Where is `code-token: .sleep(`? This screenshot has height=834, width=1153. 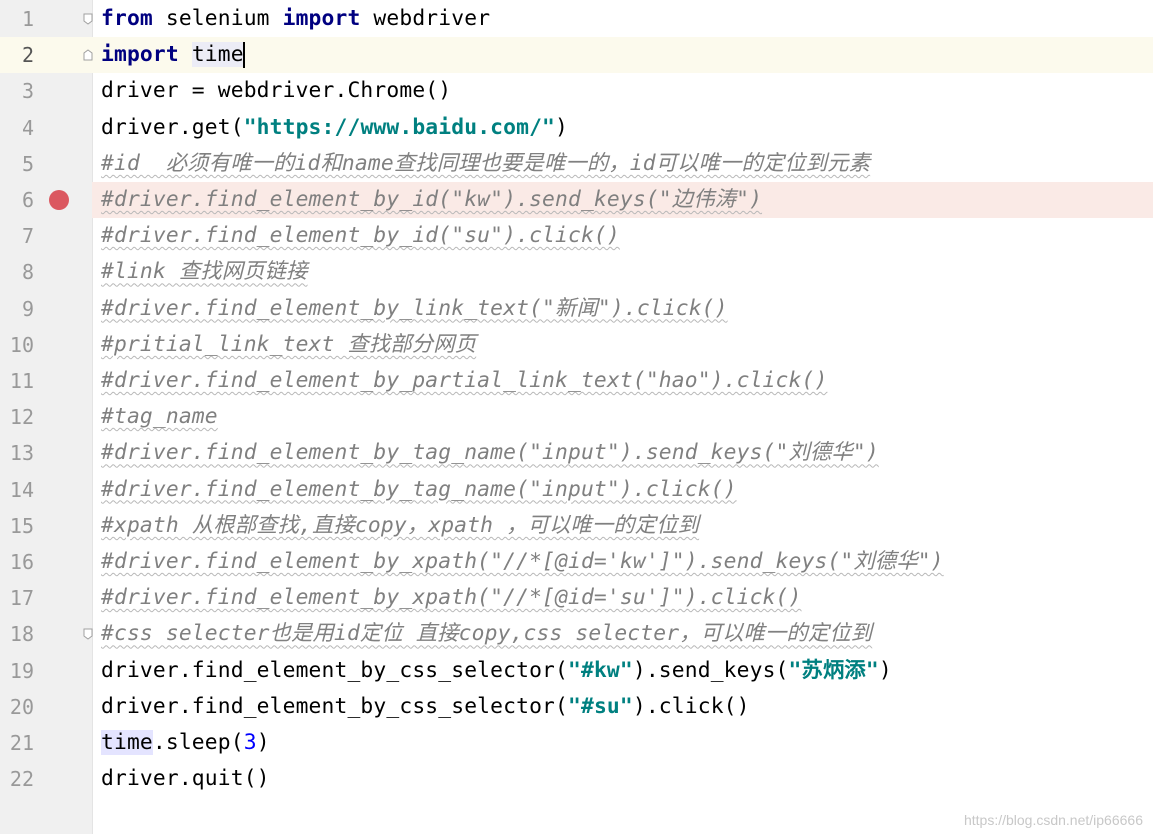
code-token: .sleep( is located at coordinates (198, 742).